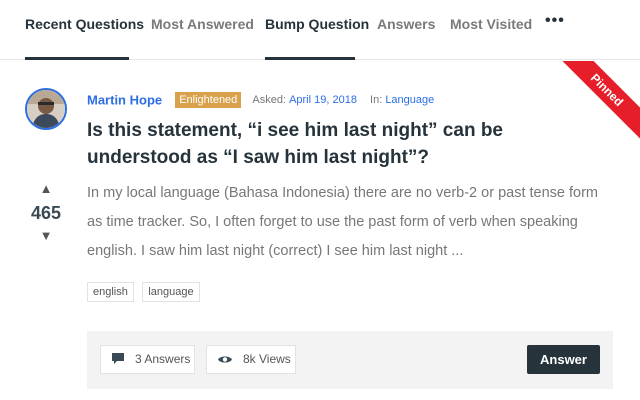  What do you see at coordinates (124, 100) in the screenshot?
I see `author-name: Martin Hope` at bounding box center [124, 100].